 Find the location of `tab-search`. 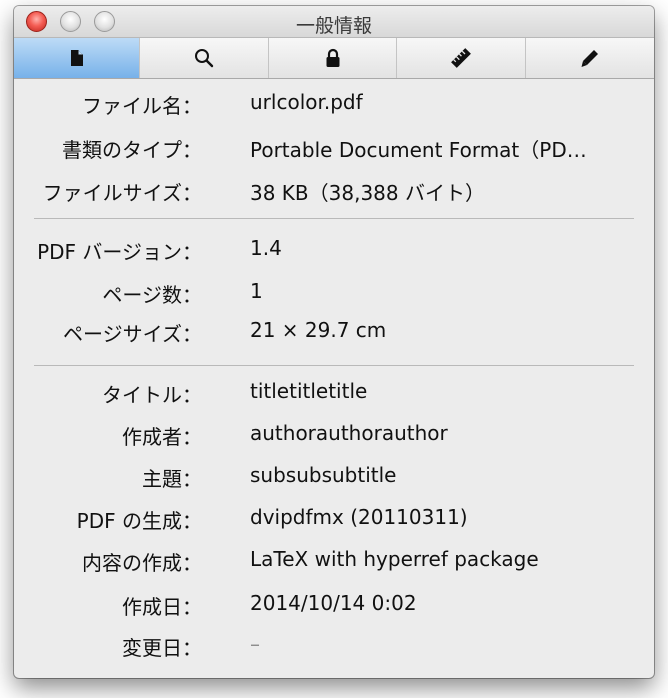

tab-search is located at coordinates (203, 58).